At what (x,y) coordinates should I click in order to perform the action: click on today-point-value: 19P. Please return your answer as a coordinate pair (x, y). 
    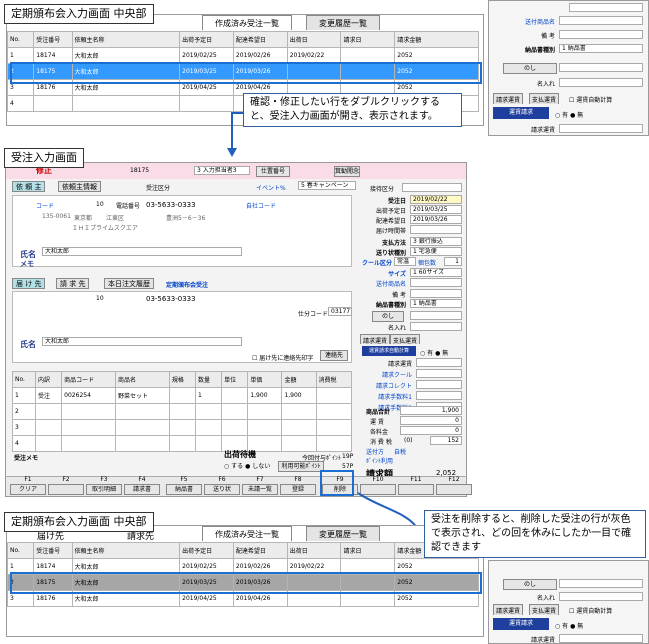
    Looking at the image, I should click on (348, 456).